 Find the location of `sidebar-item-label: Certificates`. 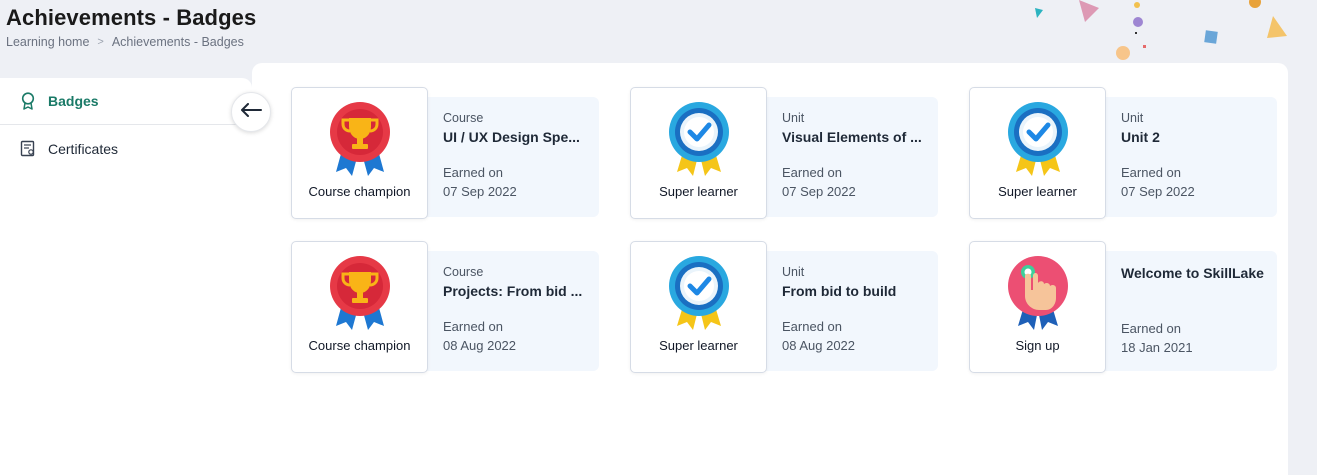

sidebar-item-label: Certificates is located at coordinates (83, 148).